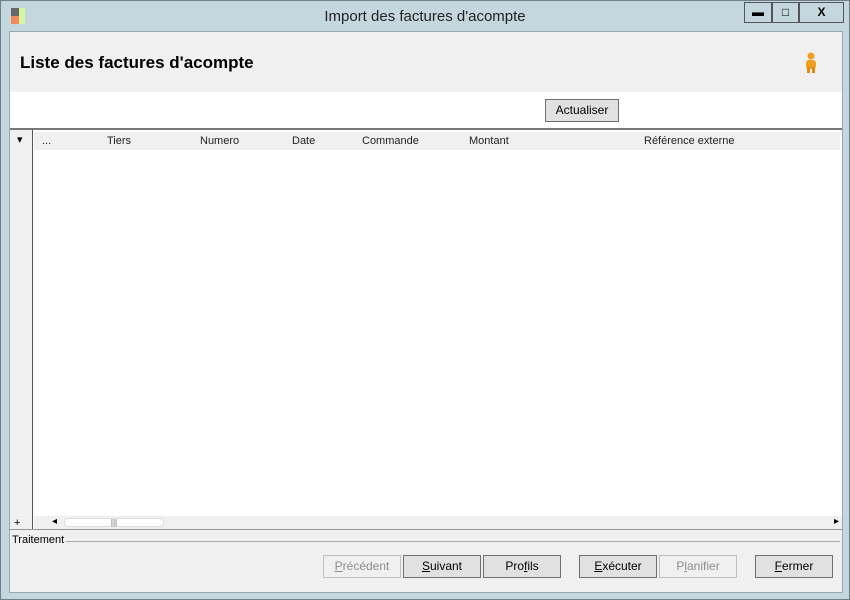 This screenshot has width=850, height=600. Describe the element at coordinates (442, 566) in the screenshot. I see `next-button: Suivant` at that location.